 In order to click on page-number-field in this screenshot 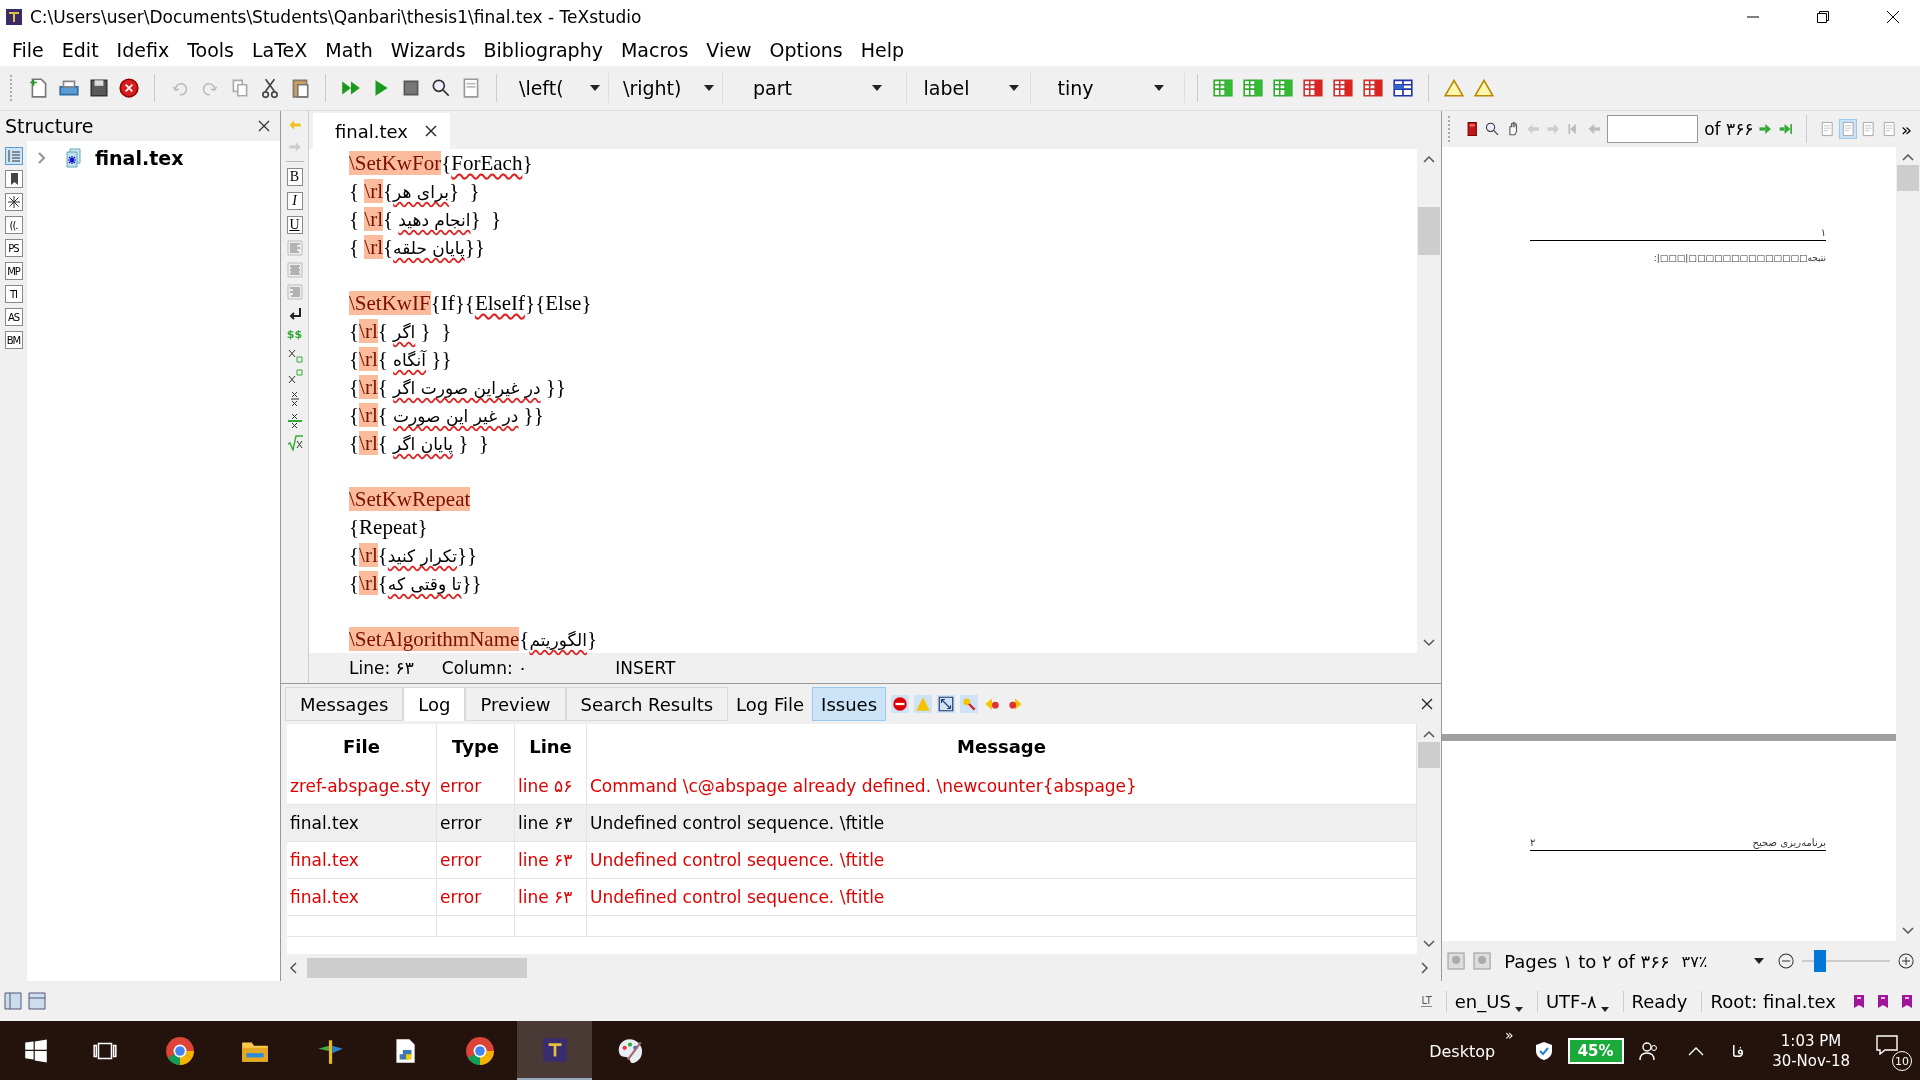, I will do `click(1652, 129)`.